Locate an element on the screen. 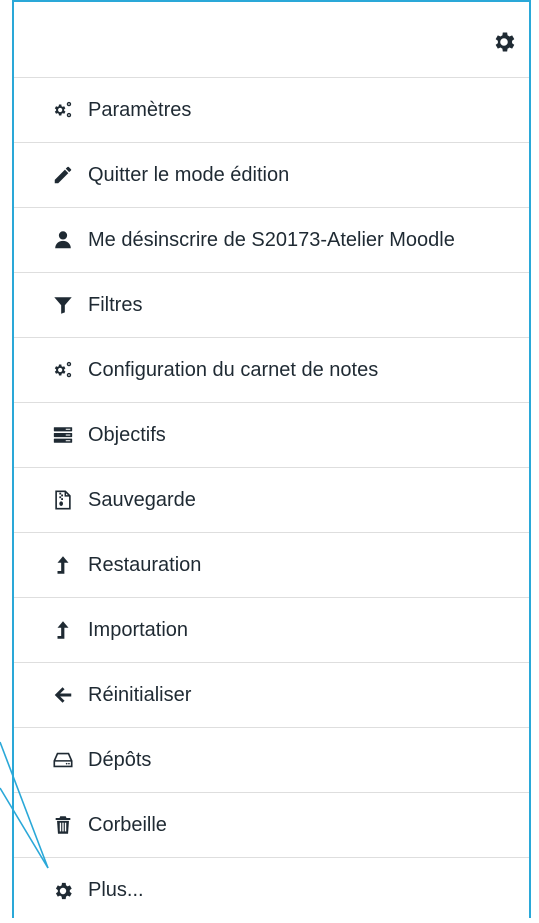 The image size is (539, 923). menu-item-label: Sauvegarde is located at coordinates (142, 499).